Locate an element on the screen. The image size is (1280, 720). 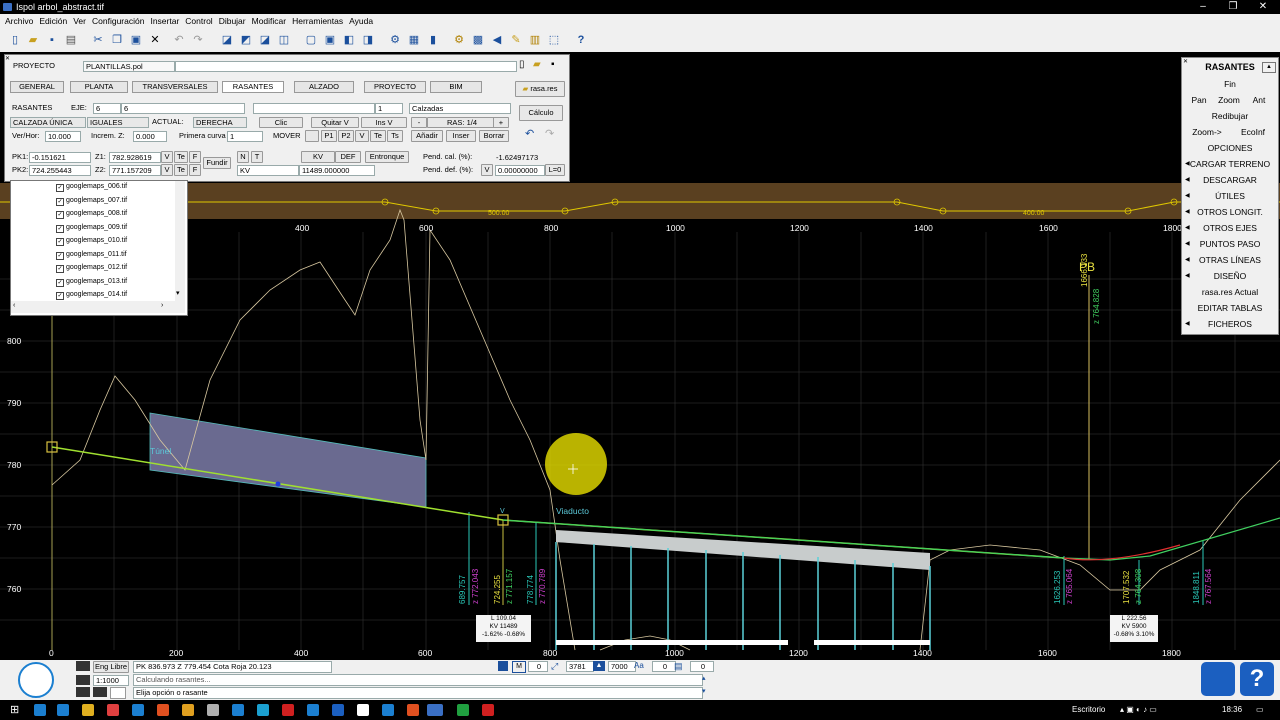
minimize-icon: – is located at coordinates (1203, 7).